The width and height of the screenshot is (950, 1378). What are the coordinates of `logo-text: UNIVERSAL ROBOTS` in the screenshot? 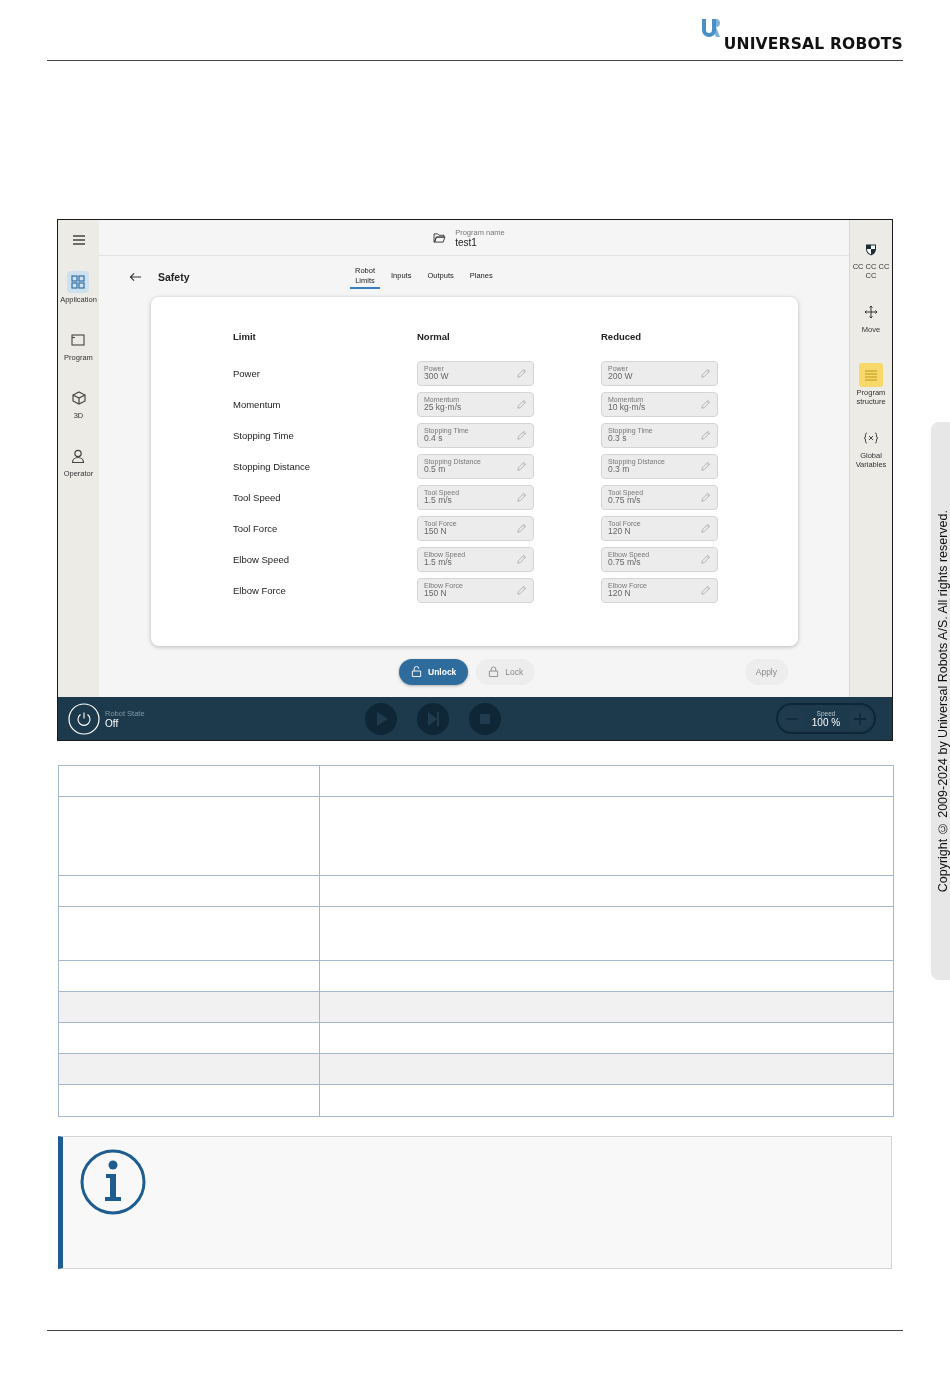 It's located at (813, 44).